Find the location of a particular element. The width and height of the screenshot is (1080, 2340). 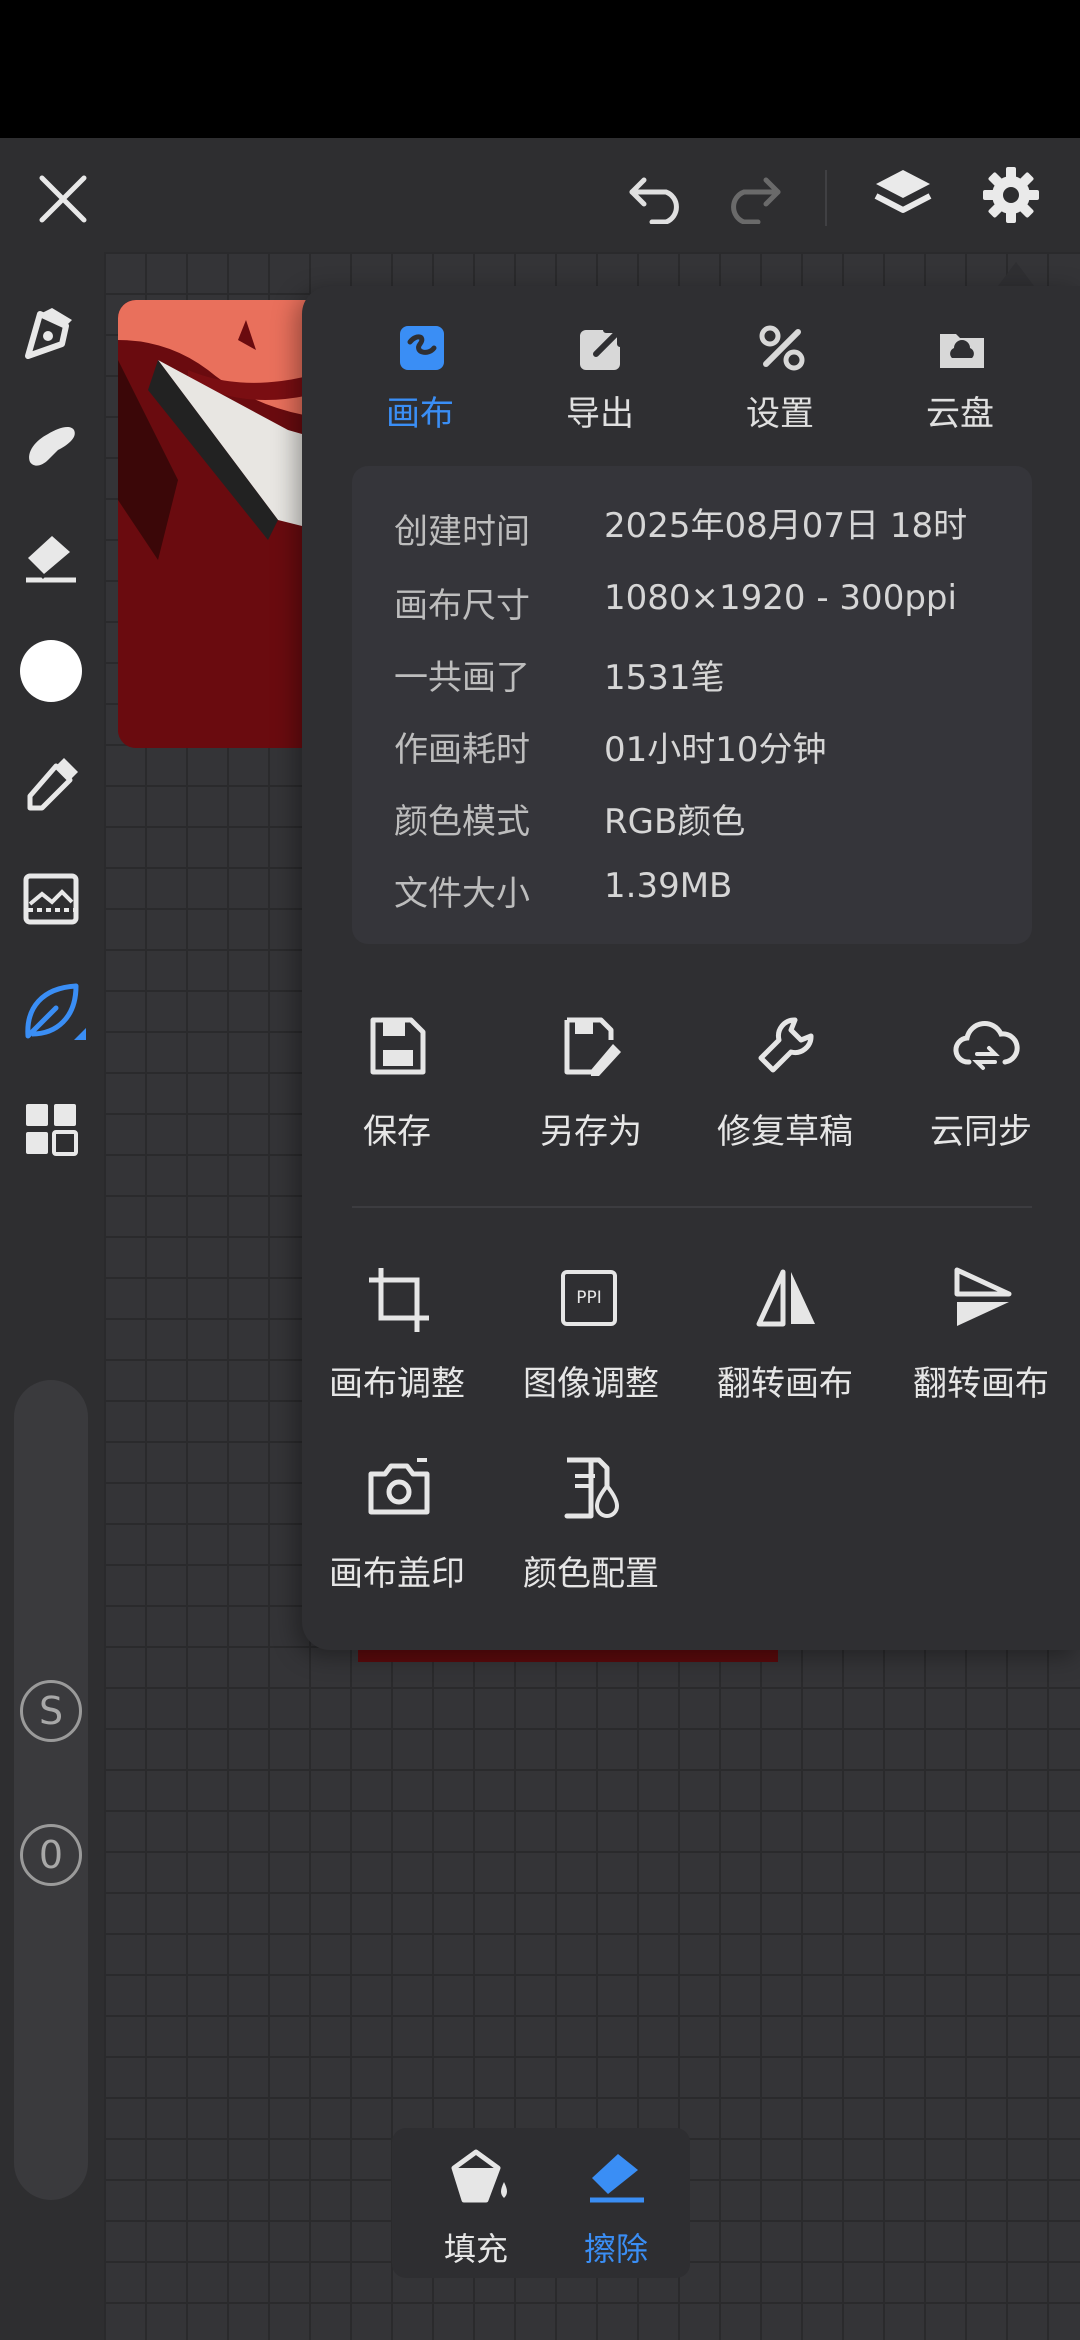

save-icon is located at coordinates (397, 1046).